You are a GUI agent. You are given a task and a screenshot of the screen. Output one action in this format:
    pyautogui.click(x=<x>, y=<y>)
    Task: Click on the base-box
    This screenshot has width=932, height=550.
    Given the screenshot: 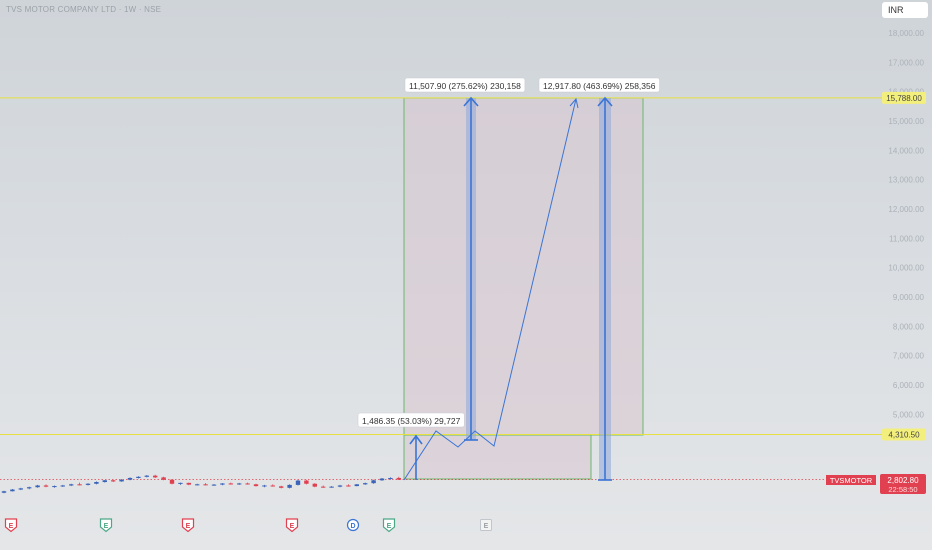 What is the action you would take?
    pyautogui.click(x=497, y=457)
    